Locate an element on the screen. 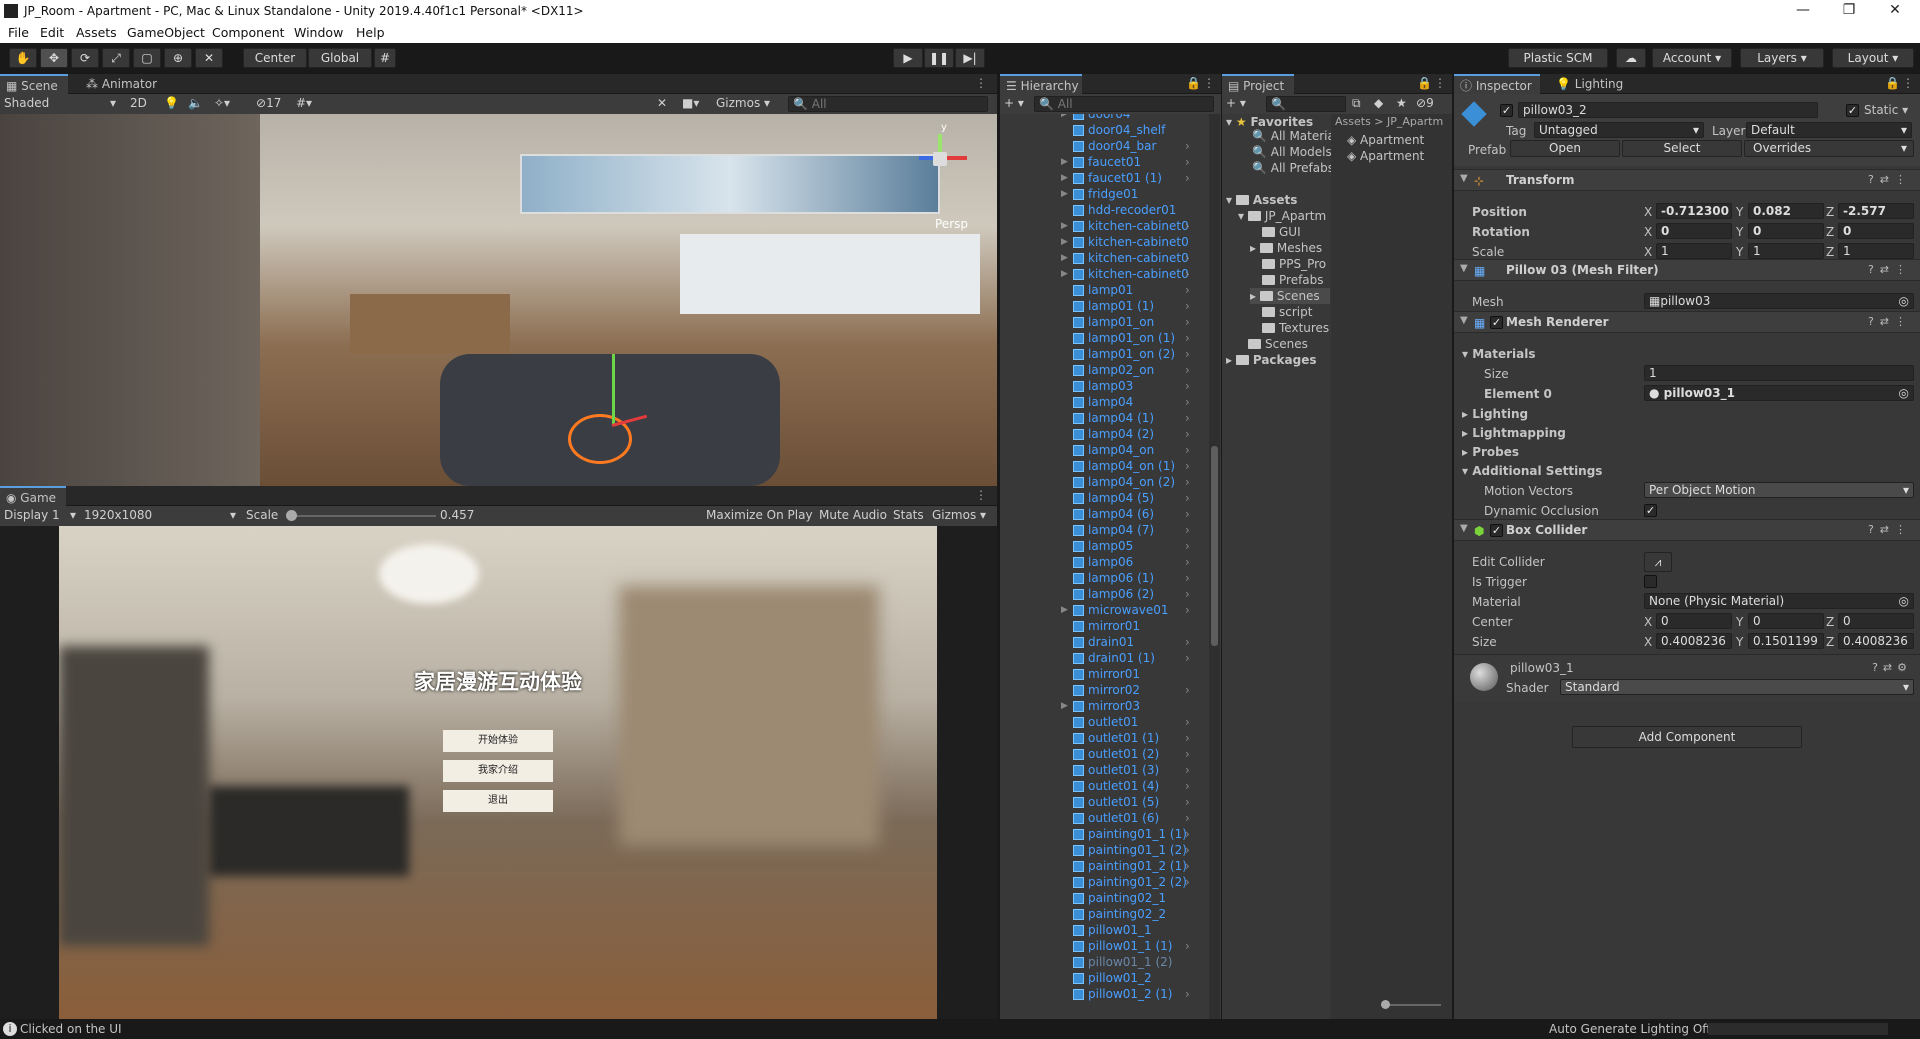  mute-audio-toggle: Mute Audio is located at coordinates (853, 515).